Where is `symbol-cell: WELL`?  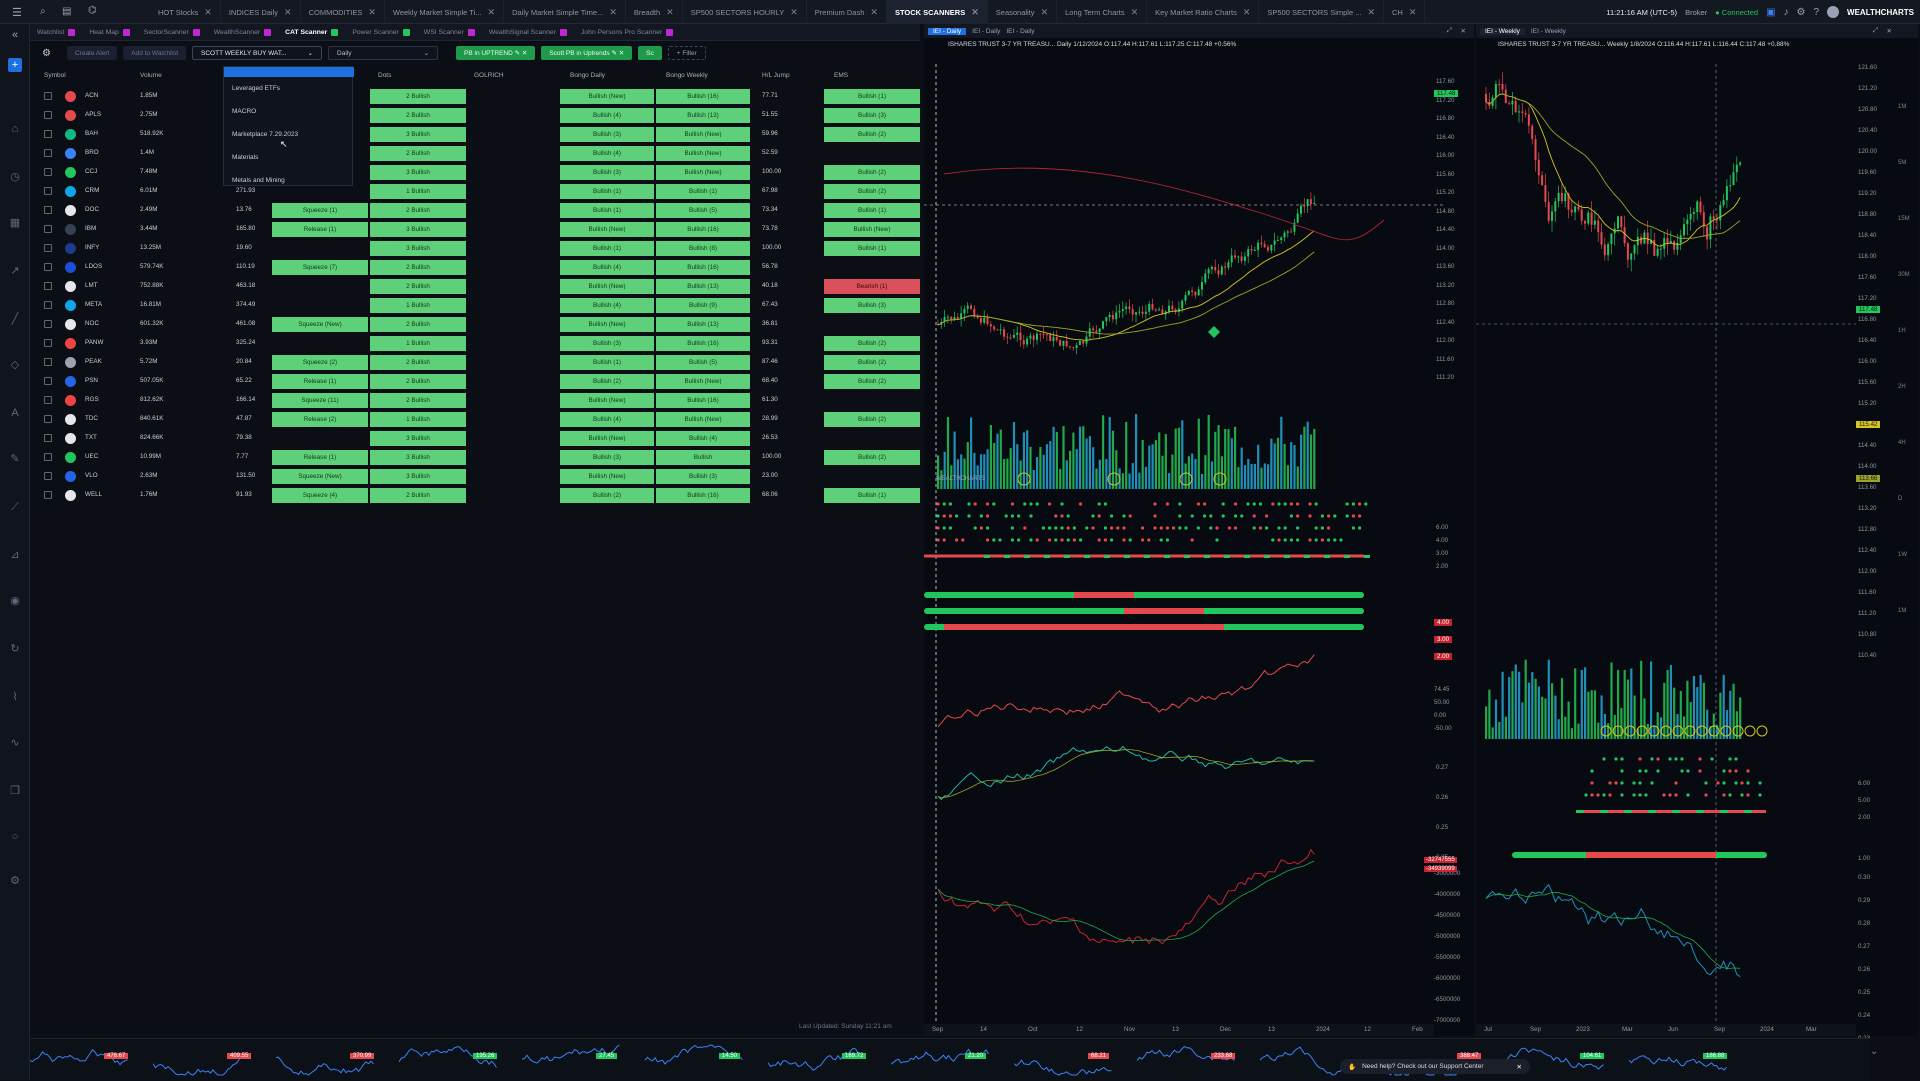 symbol-cell: WELL is located at coordinates (93, 494).